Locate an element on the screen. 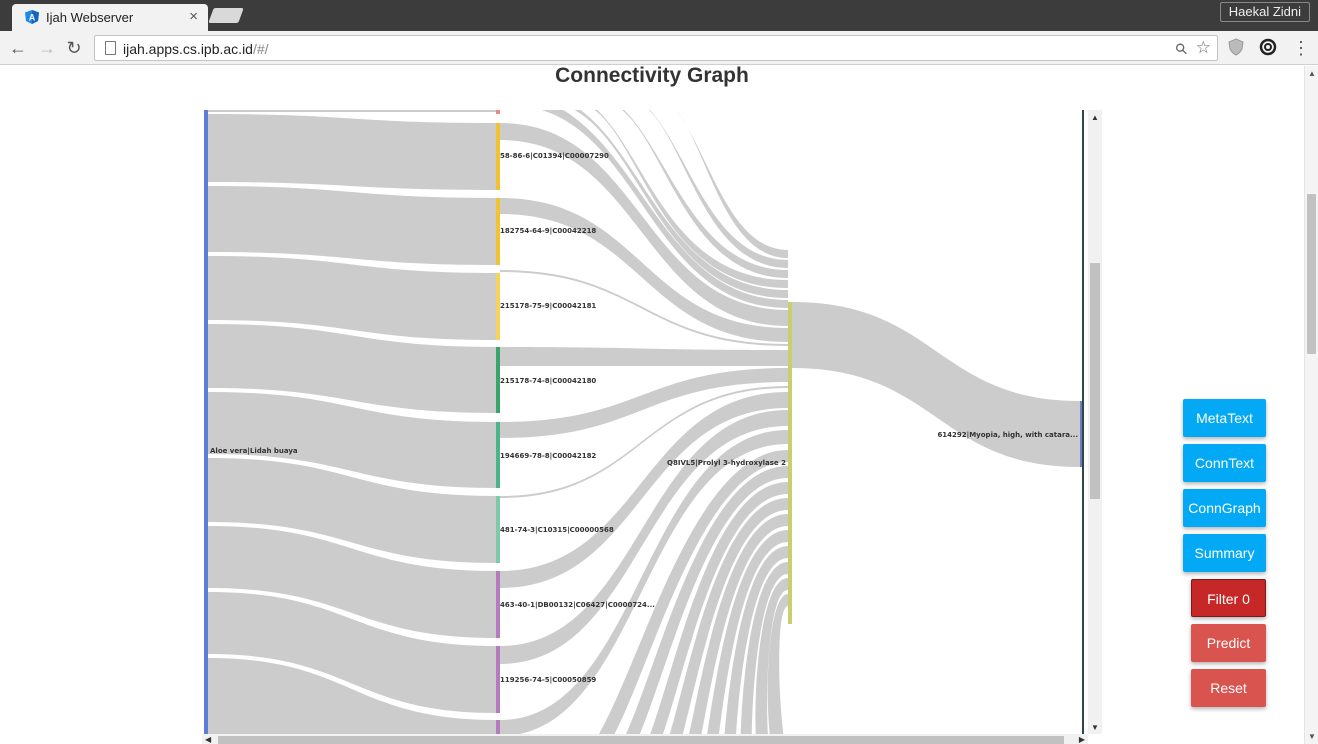 The height and width of the screenshot is (744, 1318). page-vertical-scrollbar: ▲ ▼ is located at coordinates (1311, 405).